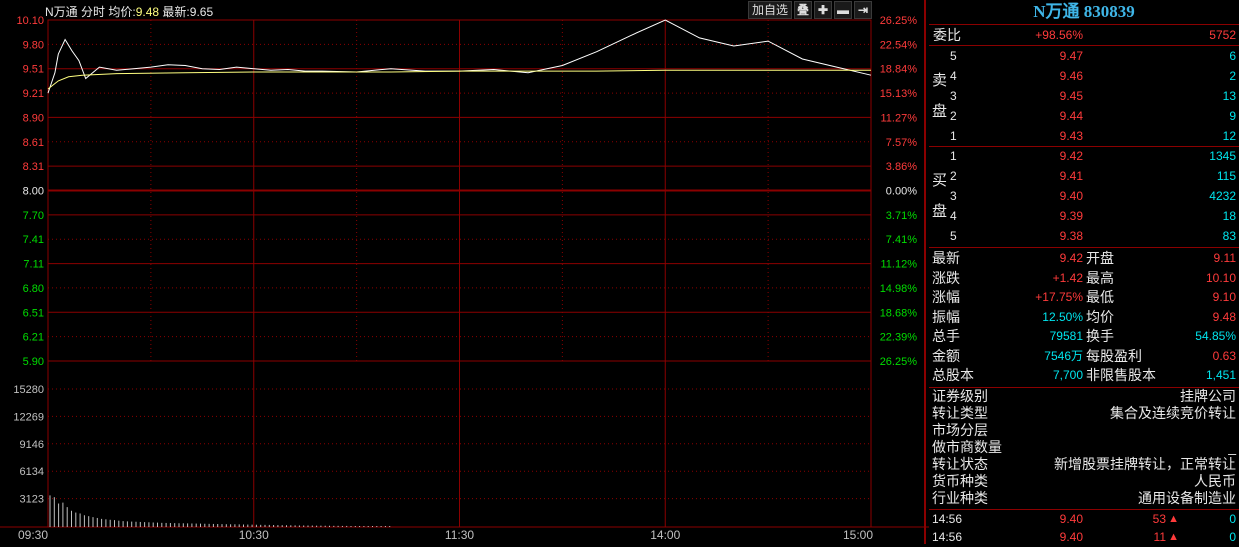  I want to click on last-price-value: 9.65, so click(201, 12).